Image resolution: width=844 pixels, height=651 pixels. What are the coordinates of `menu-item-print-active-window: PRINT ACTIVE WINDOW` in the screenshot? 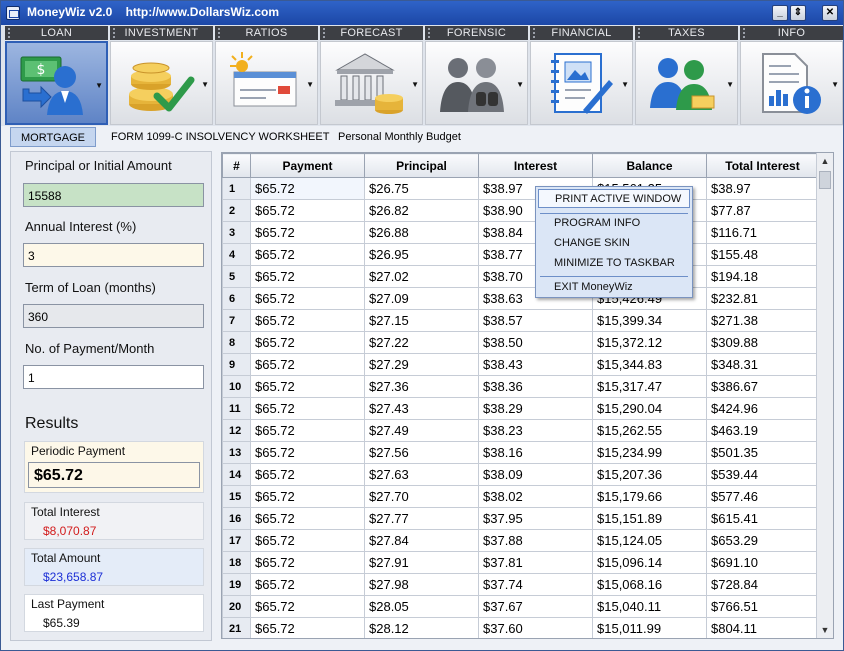 It's located at (614, 198).